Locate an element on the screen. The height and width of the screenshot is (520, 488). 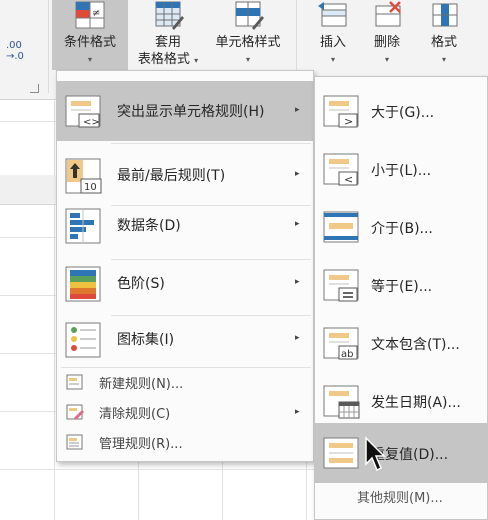
decrease-decimal-button: .00 →.0 is located at coordinates (15, 51).